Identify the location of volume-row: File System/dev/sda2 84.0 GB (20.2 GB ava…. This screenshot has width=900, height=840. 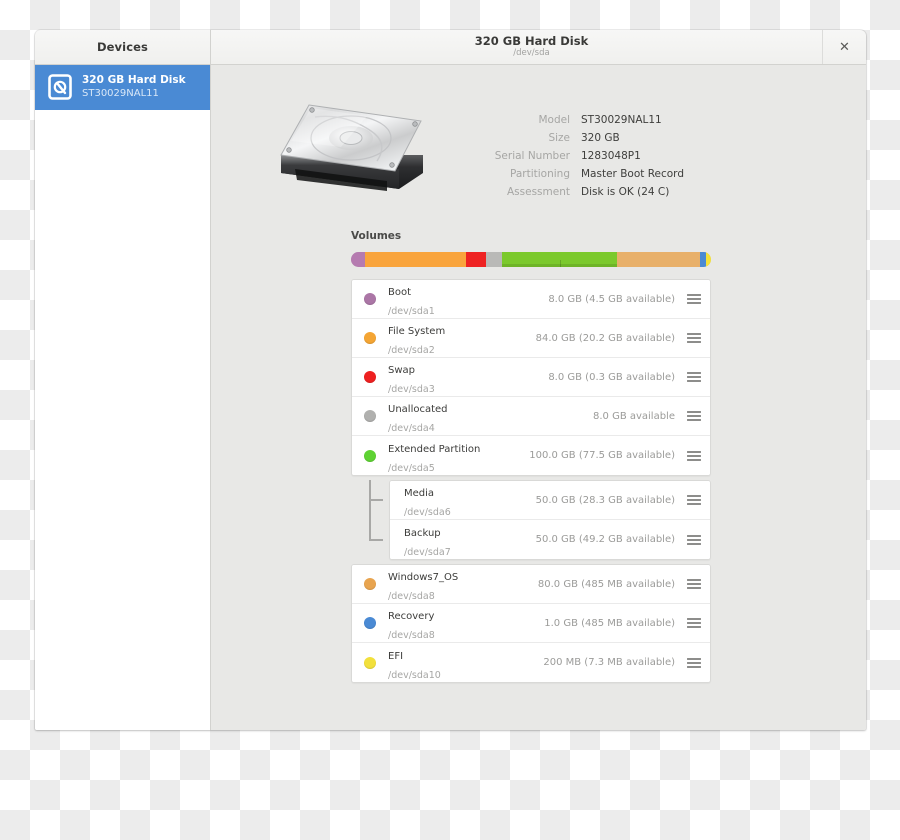
(531, 338).